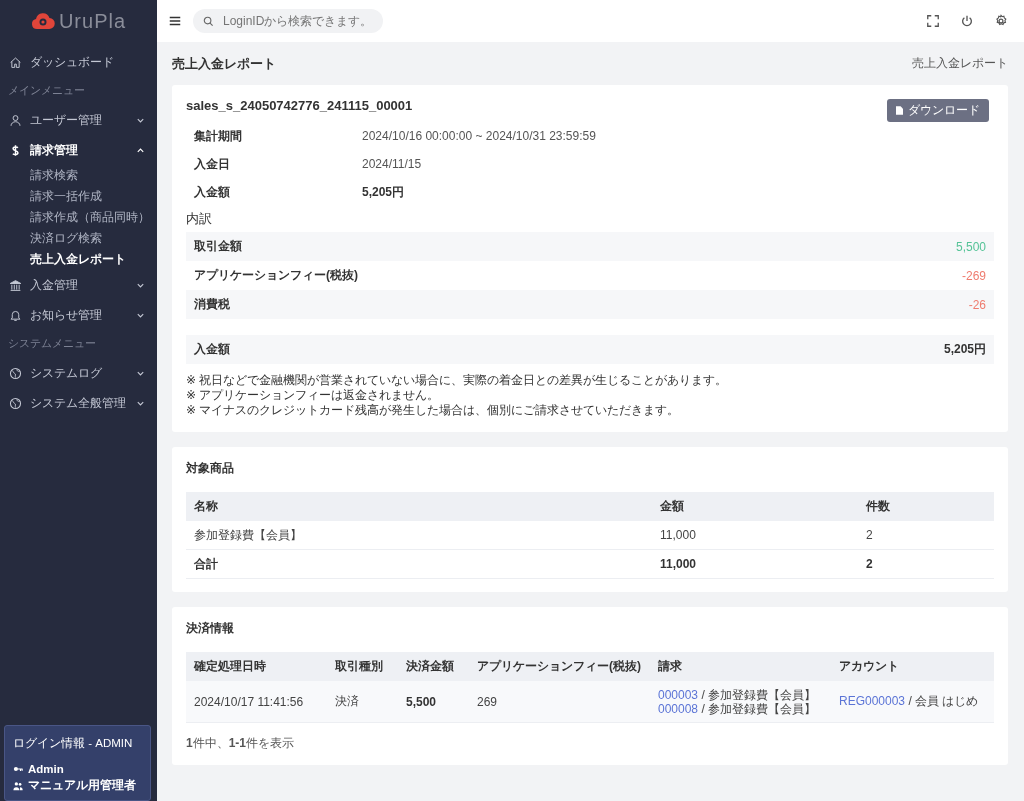 The height and width of the screenshot is (801, 1024). I want to click on menu-icon, so click(175, 21).